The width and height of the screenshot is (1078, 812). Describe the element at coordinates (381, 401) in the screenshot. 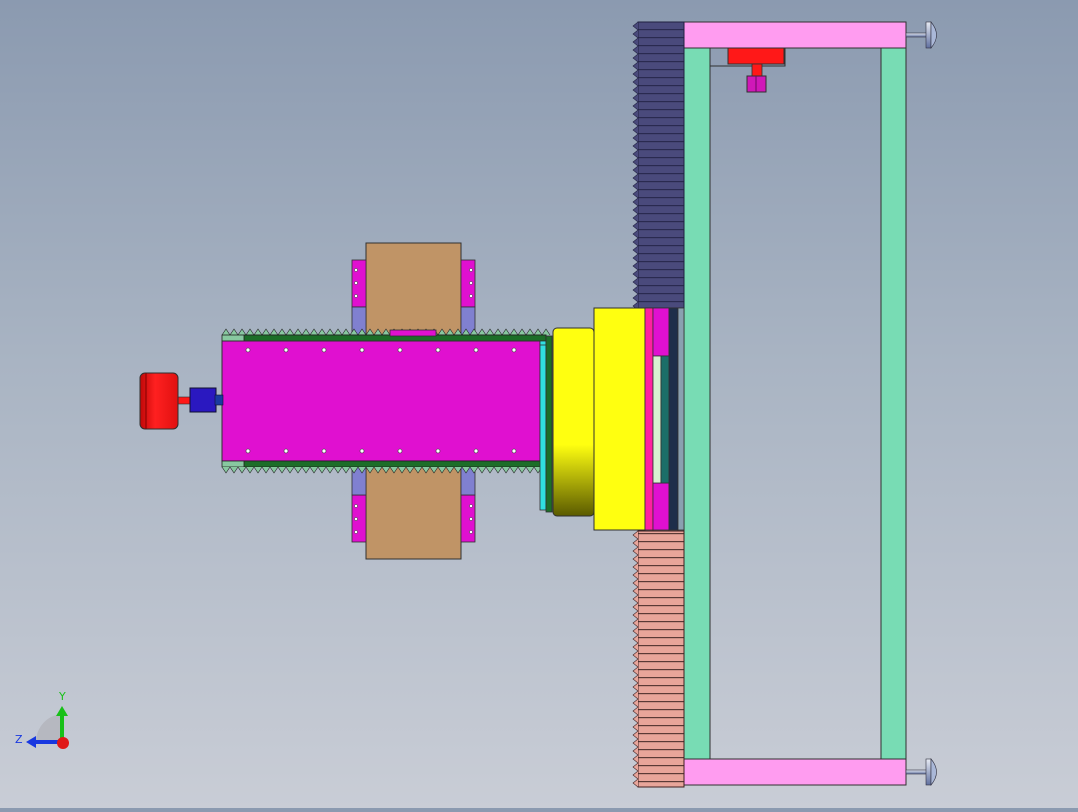

I see `arm-body` at that location.